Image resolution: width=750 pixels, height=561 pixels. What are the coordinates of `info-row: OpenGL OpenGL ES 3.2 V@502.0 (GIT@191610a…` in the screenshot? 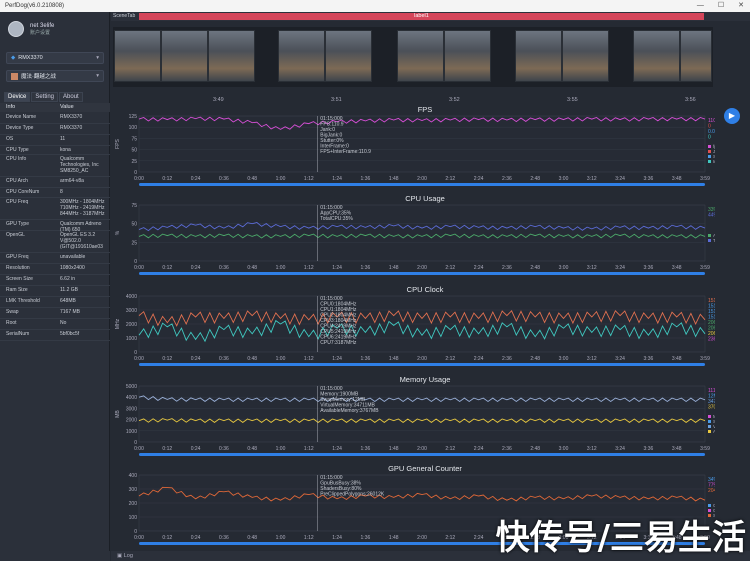 It's located at (55, 242).